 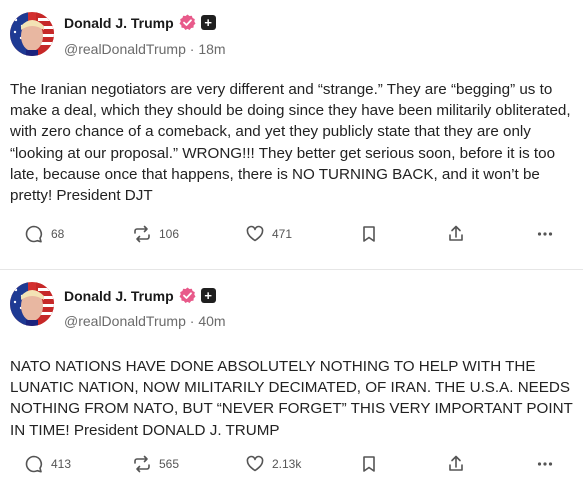 What do you see at coordinates (61, 464) in the screenshot?
I see `reply-count: 413` at bounding box center [61, 464].